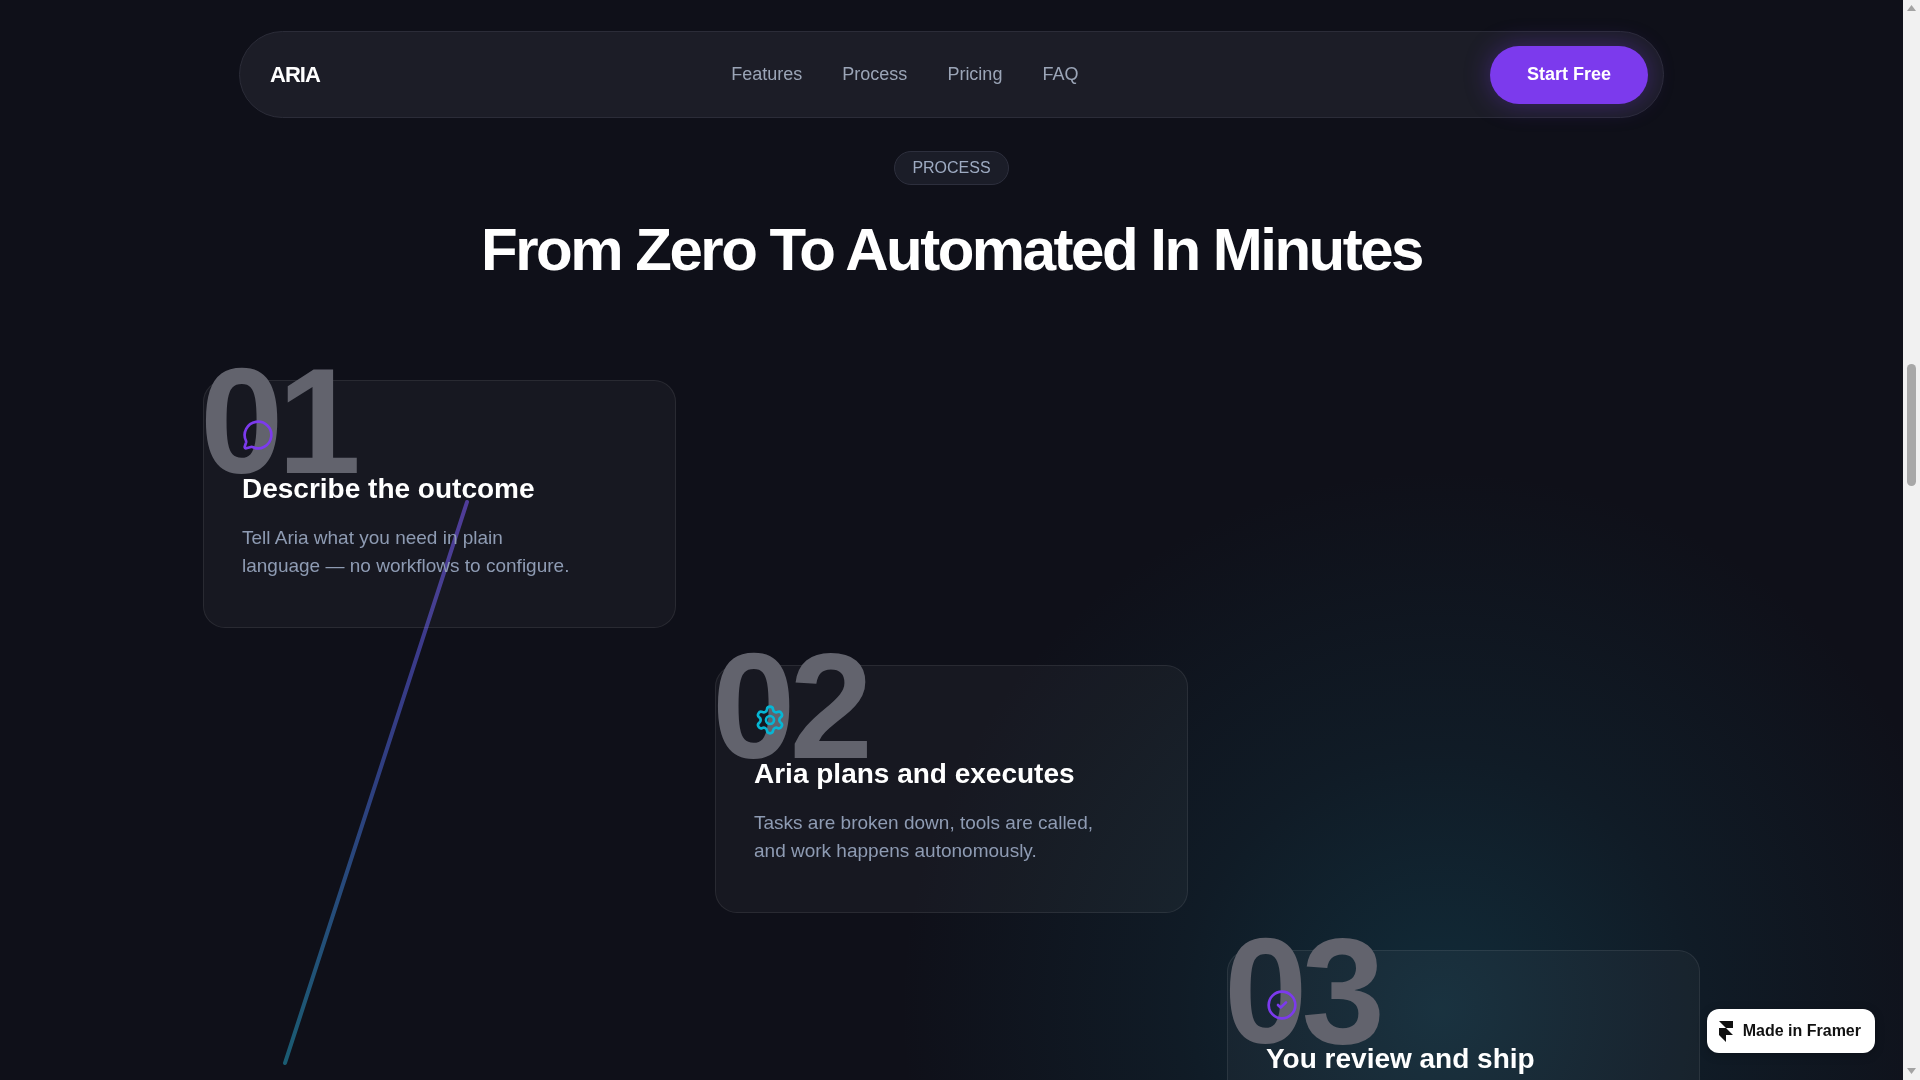 The height and width of the screenshot is (1080, 1920). I want to click on made-in-framer-badge: Made in Framer, so click(1790, 1031).